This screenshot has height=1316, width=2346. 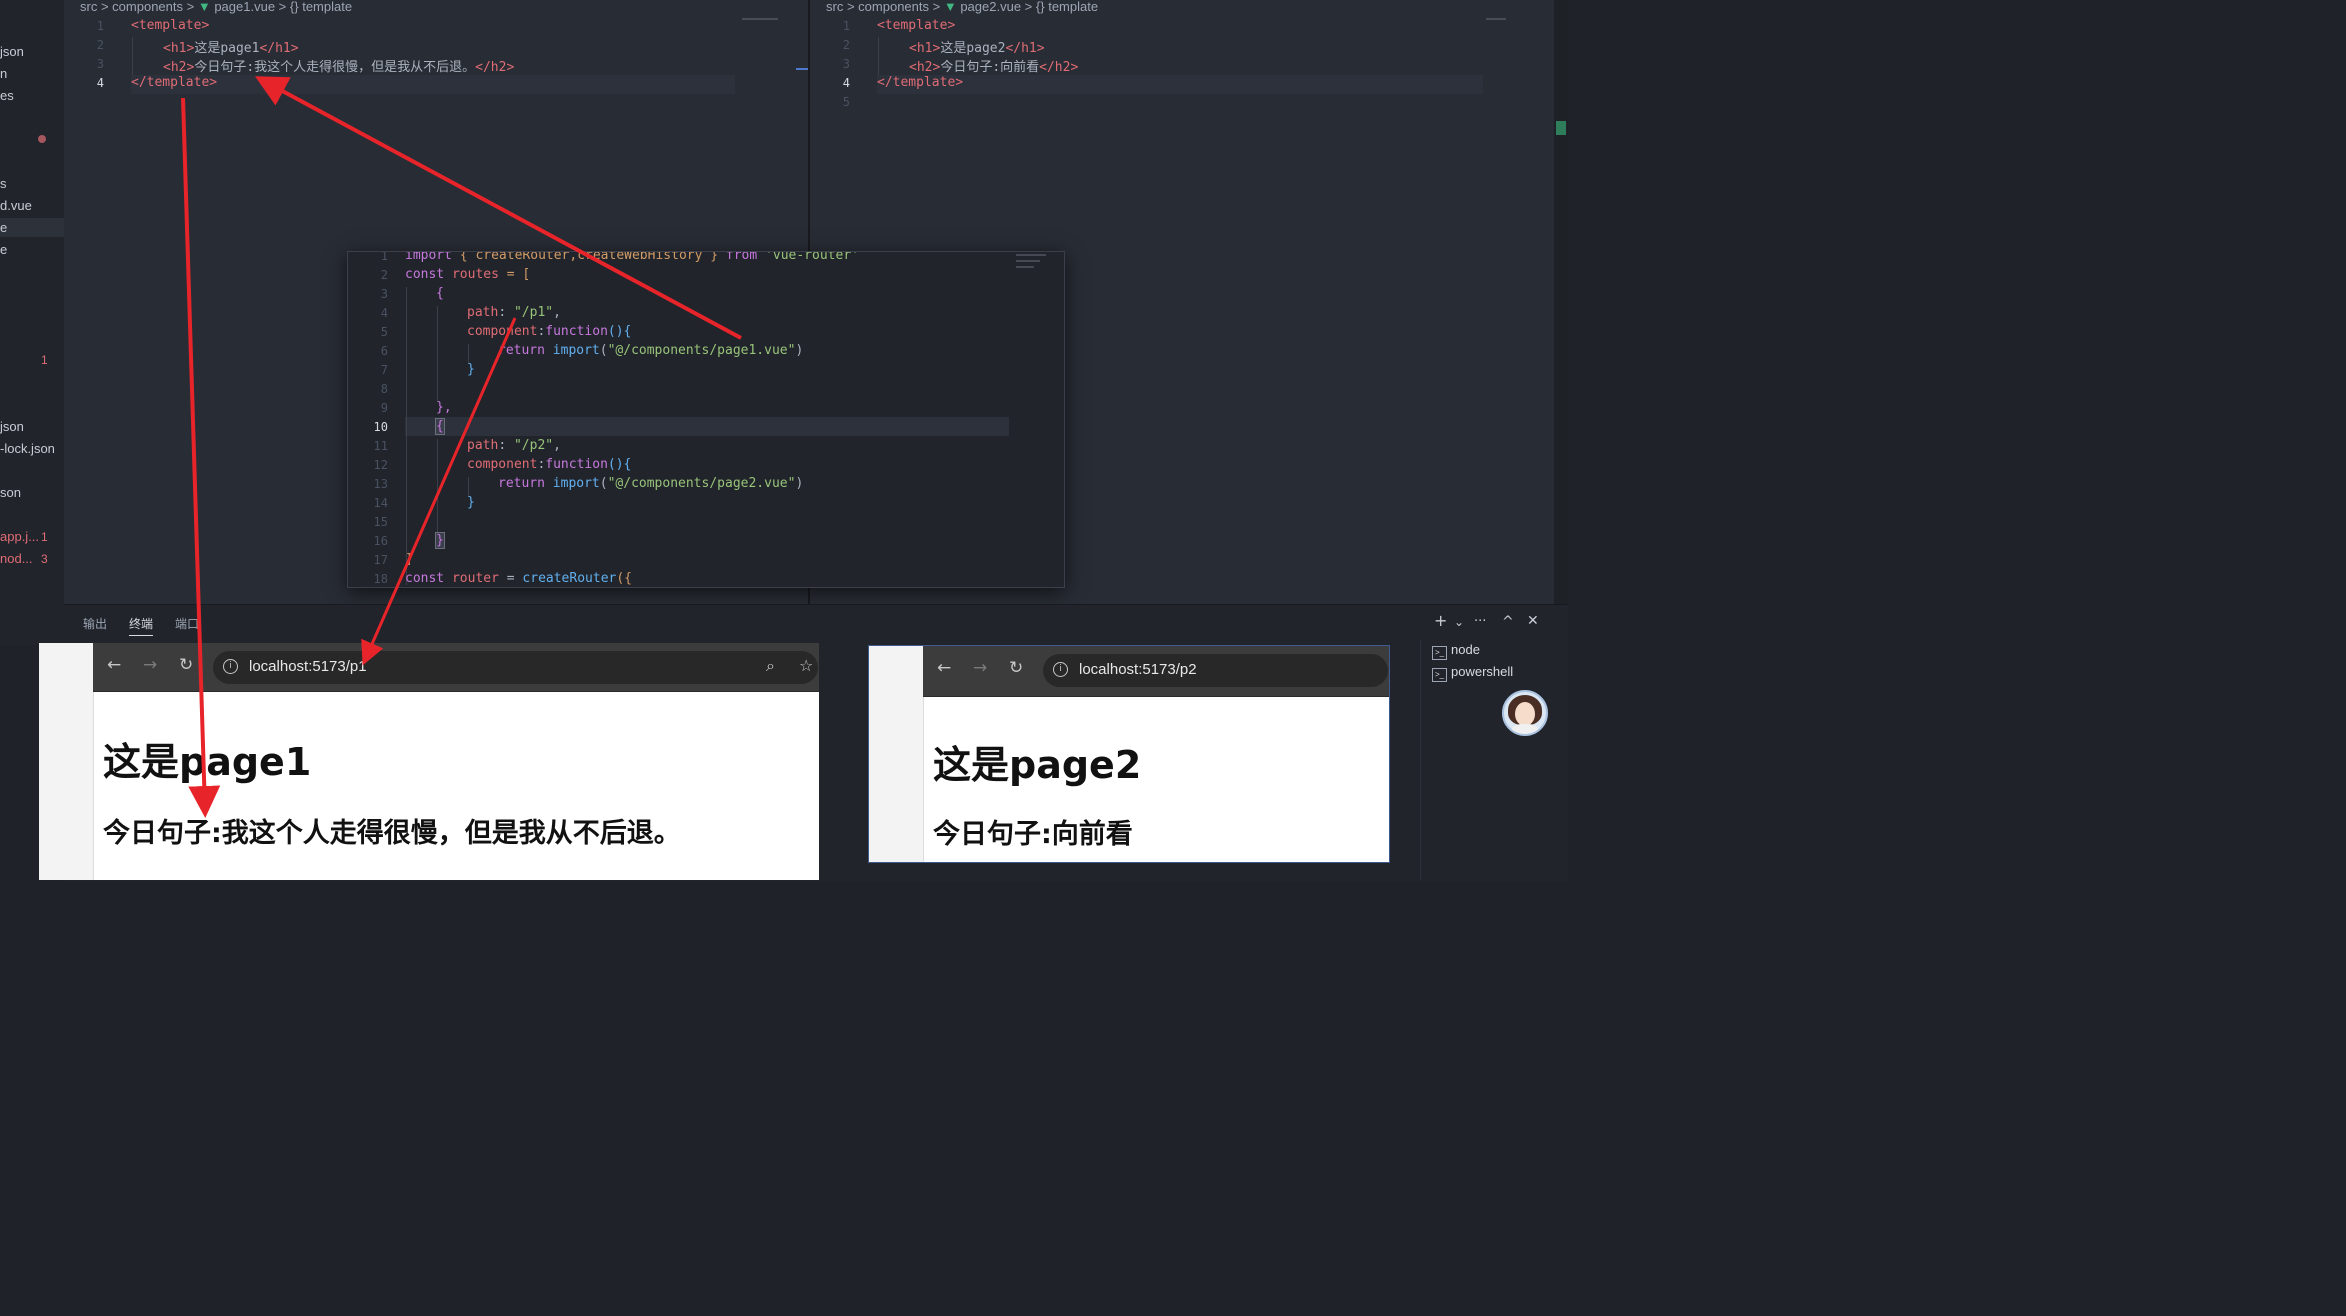 I want to click on line-number: 5, so click(x=384, y=332).